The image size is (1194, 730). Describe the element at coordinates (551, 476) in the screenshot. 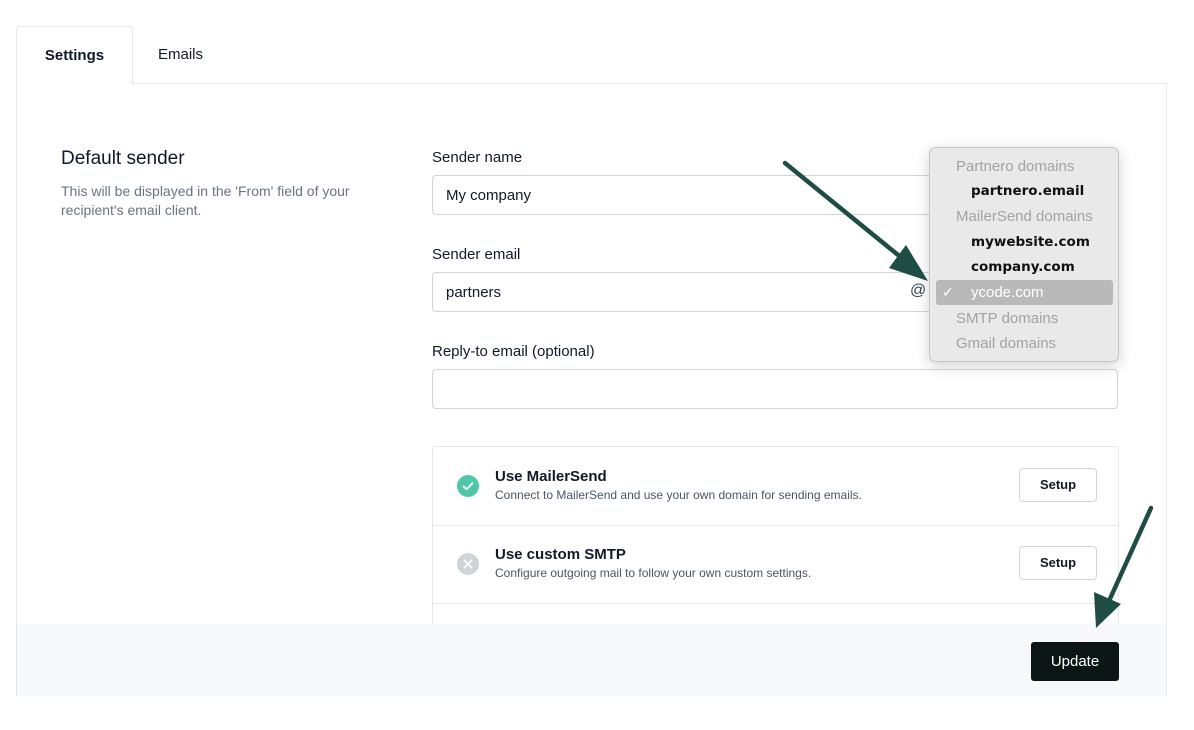

I see `service-title: Use MailerSend` at that location.